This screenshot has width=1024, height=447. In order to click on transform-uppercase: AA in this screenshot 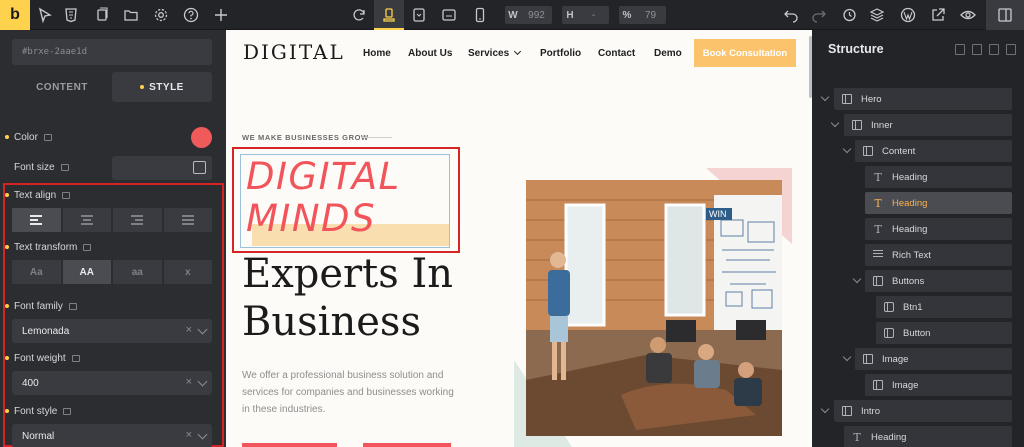, I will do `click(86, 272)`.